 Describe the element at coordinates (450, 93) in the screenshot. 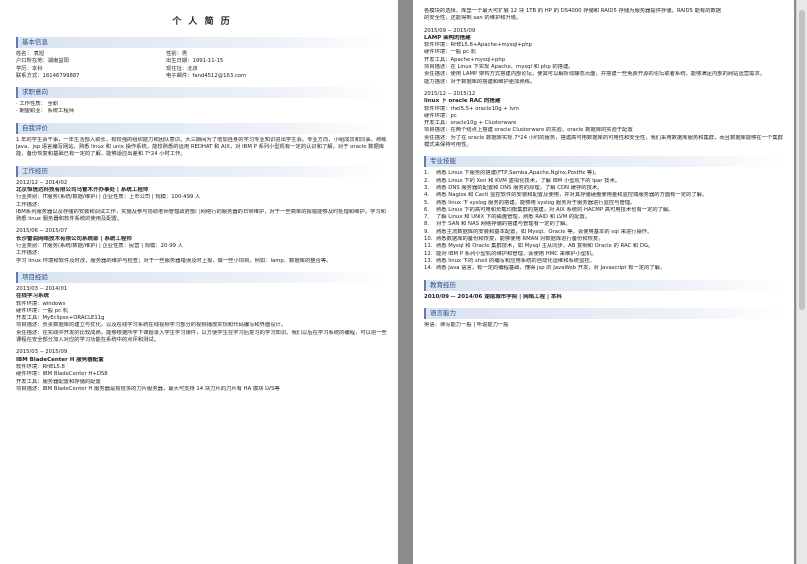

I see `project-date: 2015/12 -- 2015/12` at that location.